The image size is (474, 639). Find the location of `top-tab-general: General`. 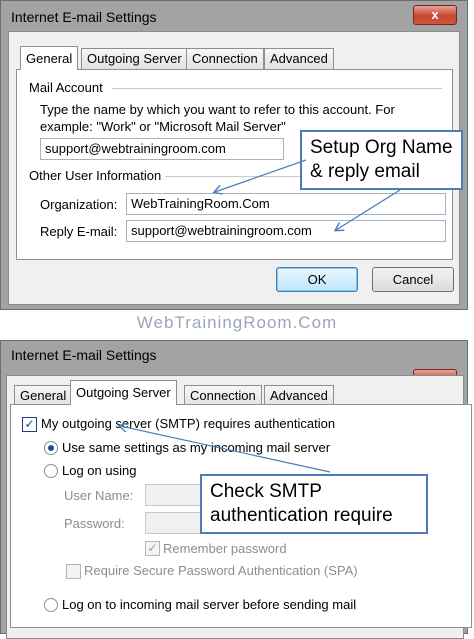

top-tab-general: General is located at coordinates (49, 58).